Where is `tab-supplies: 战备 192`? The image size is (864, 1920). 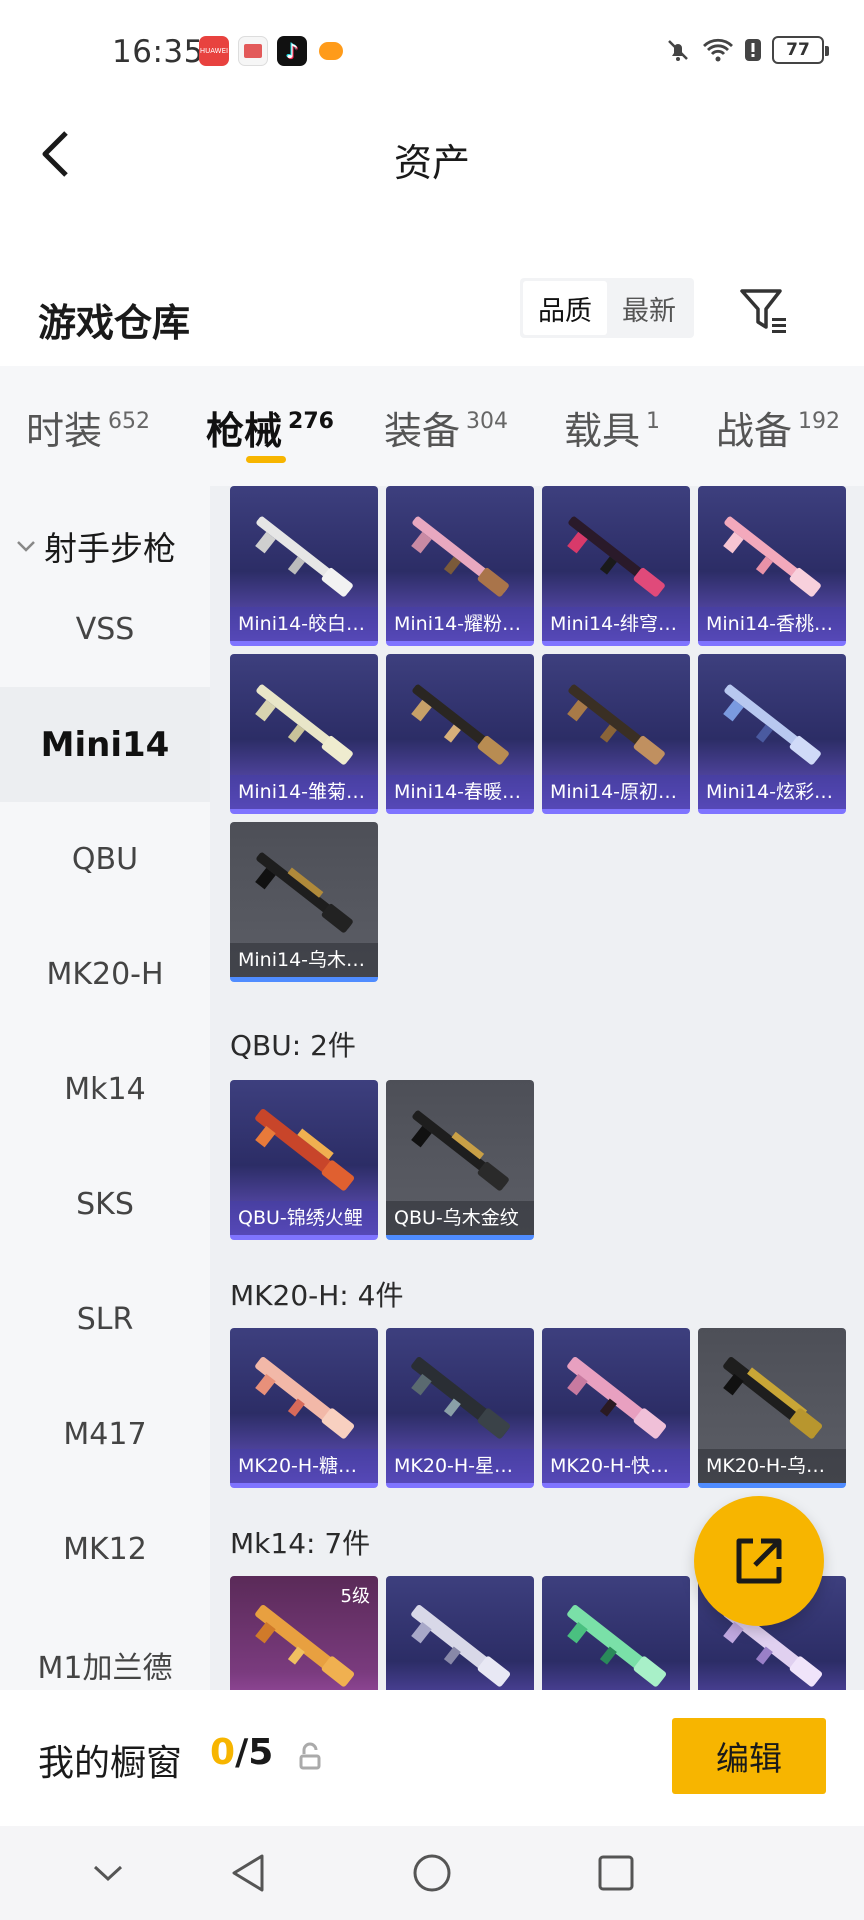
tab-supplies: 战备 192 is located at coordinates (778, 427).